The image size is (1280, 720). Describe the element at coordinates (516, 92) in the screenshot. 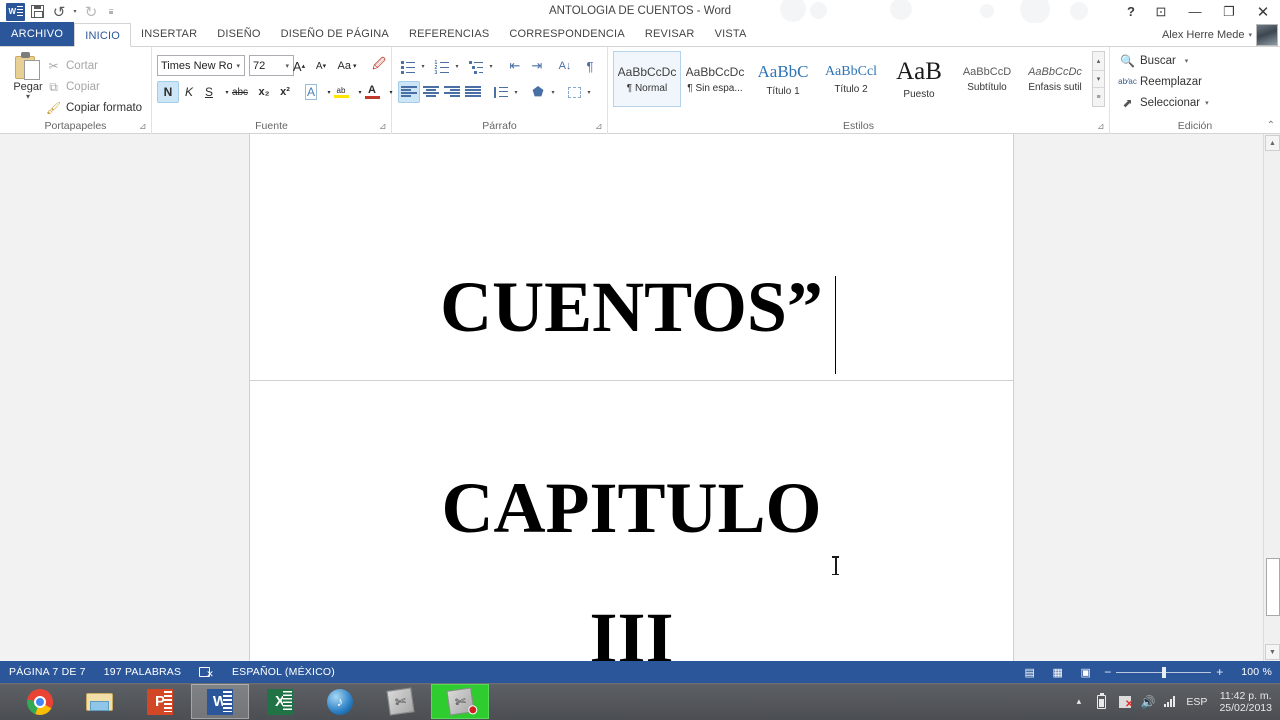

I see `line-spacing-dropdown-icon: ▾` at that location.